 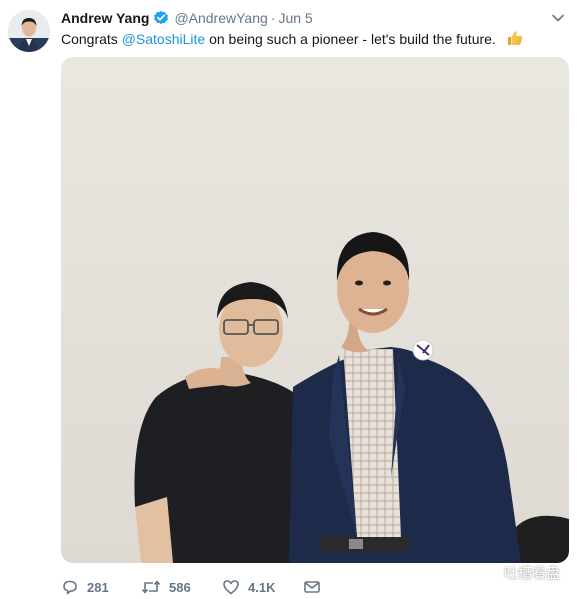 I want to click on avatar-image, so click(x=29, y=31).